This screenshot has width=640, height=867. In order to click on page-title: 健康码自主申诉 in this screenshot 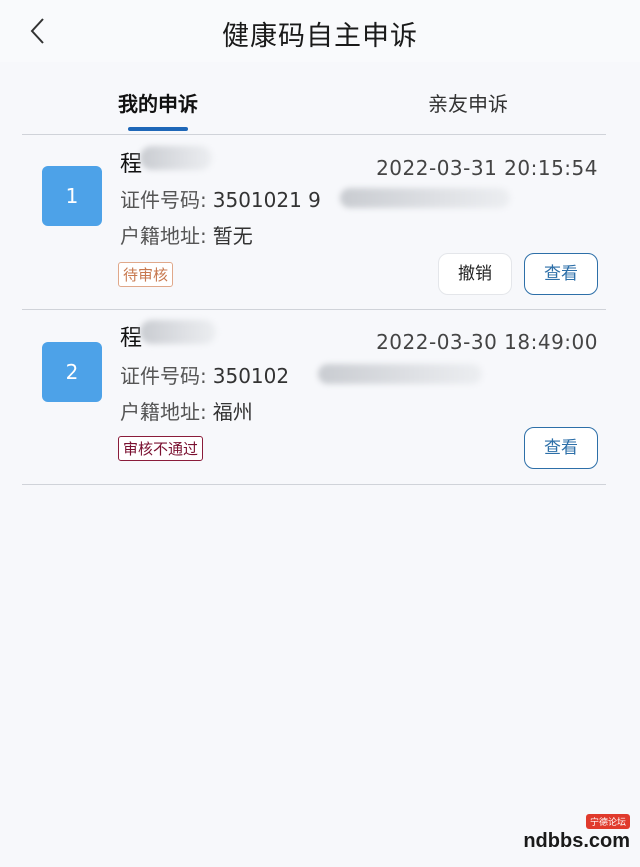, I will do `click(320, 36)`.